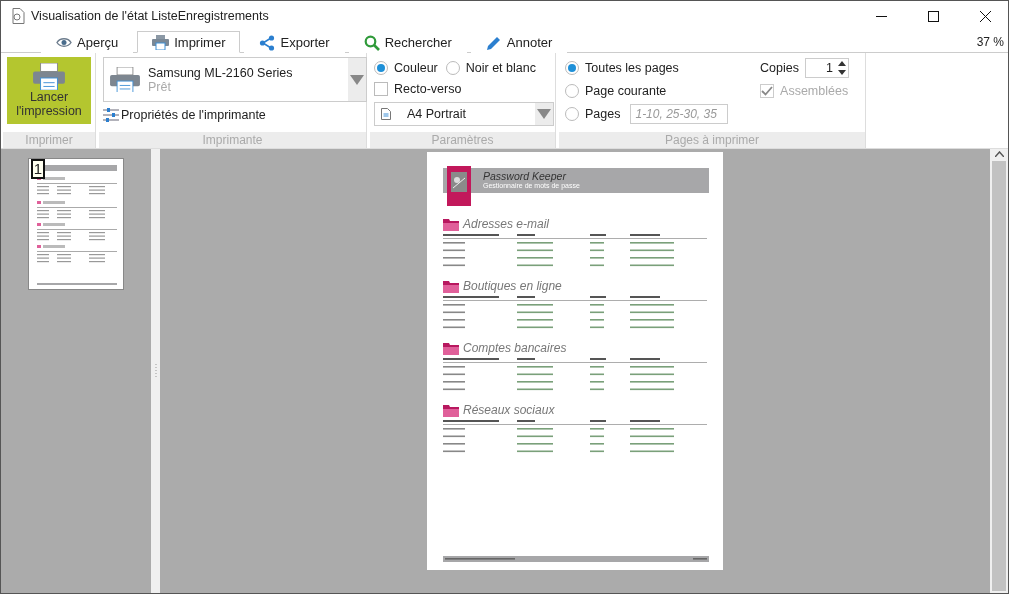 This screenshot has height=594, width=1009. Describe the element at coordinates (49, 140) in the screenshot. I see `group-label: Imprimer` at that location.